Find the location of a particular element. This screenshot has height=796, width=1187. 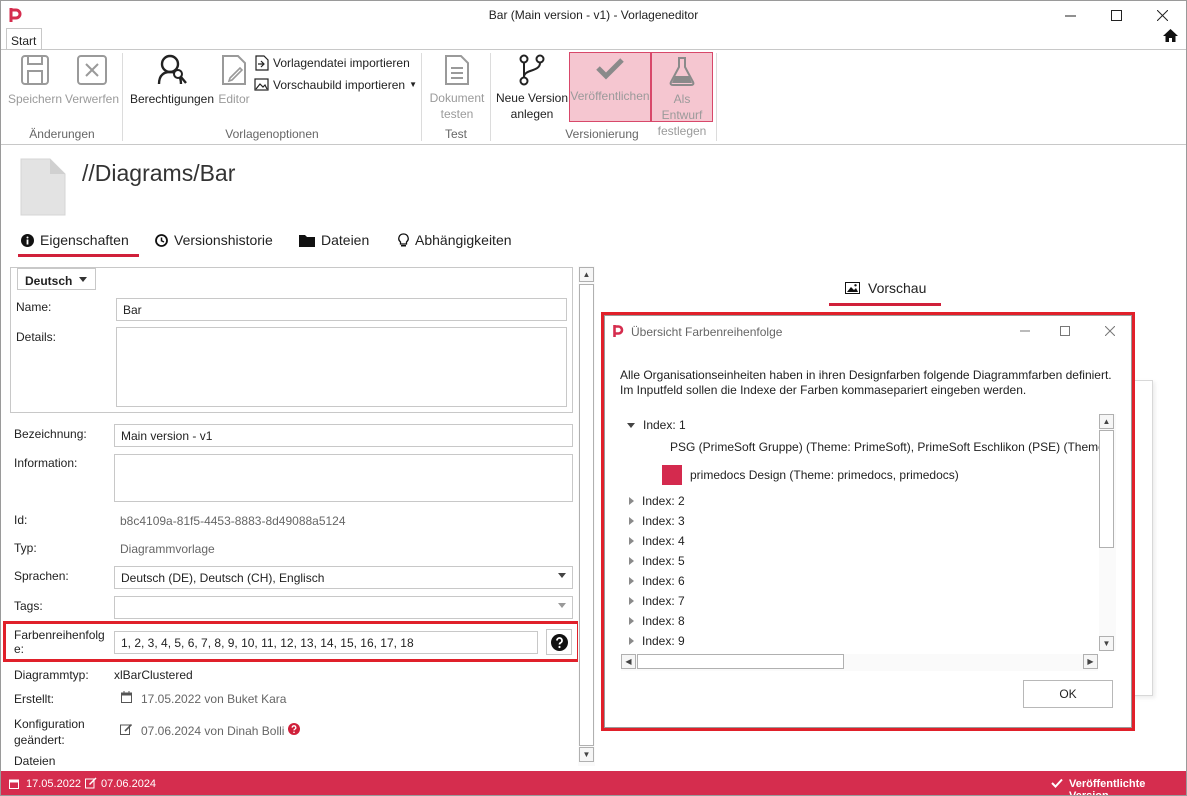

details-field is located at coordinates (341, 367).